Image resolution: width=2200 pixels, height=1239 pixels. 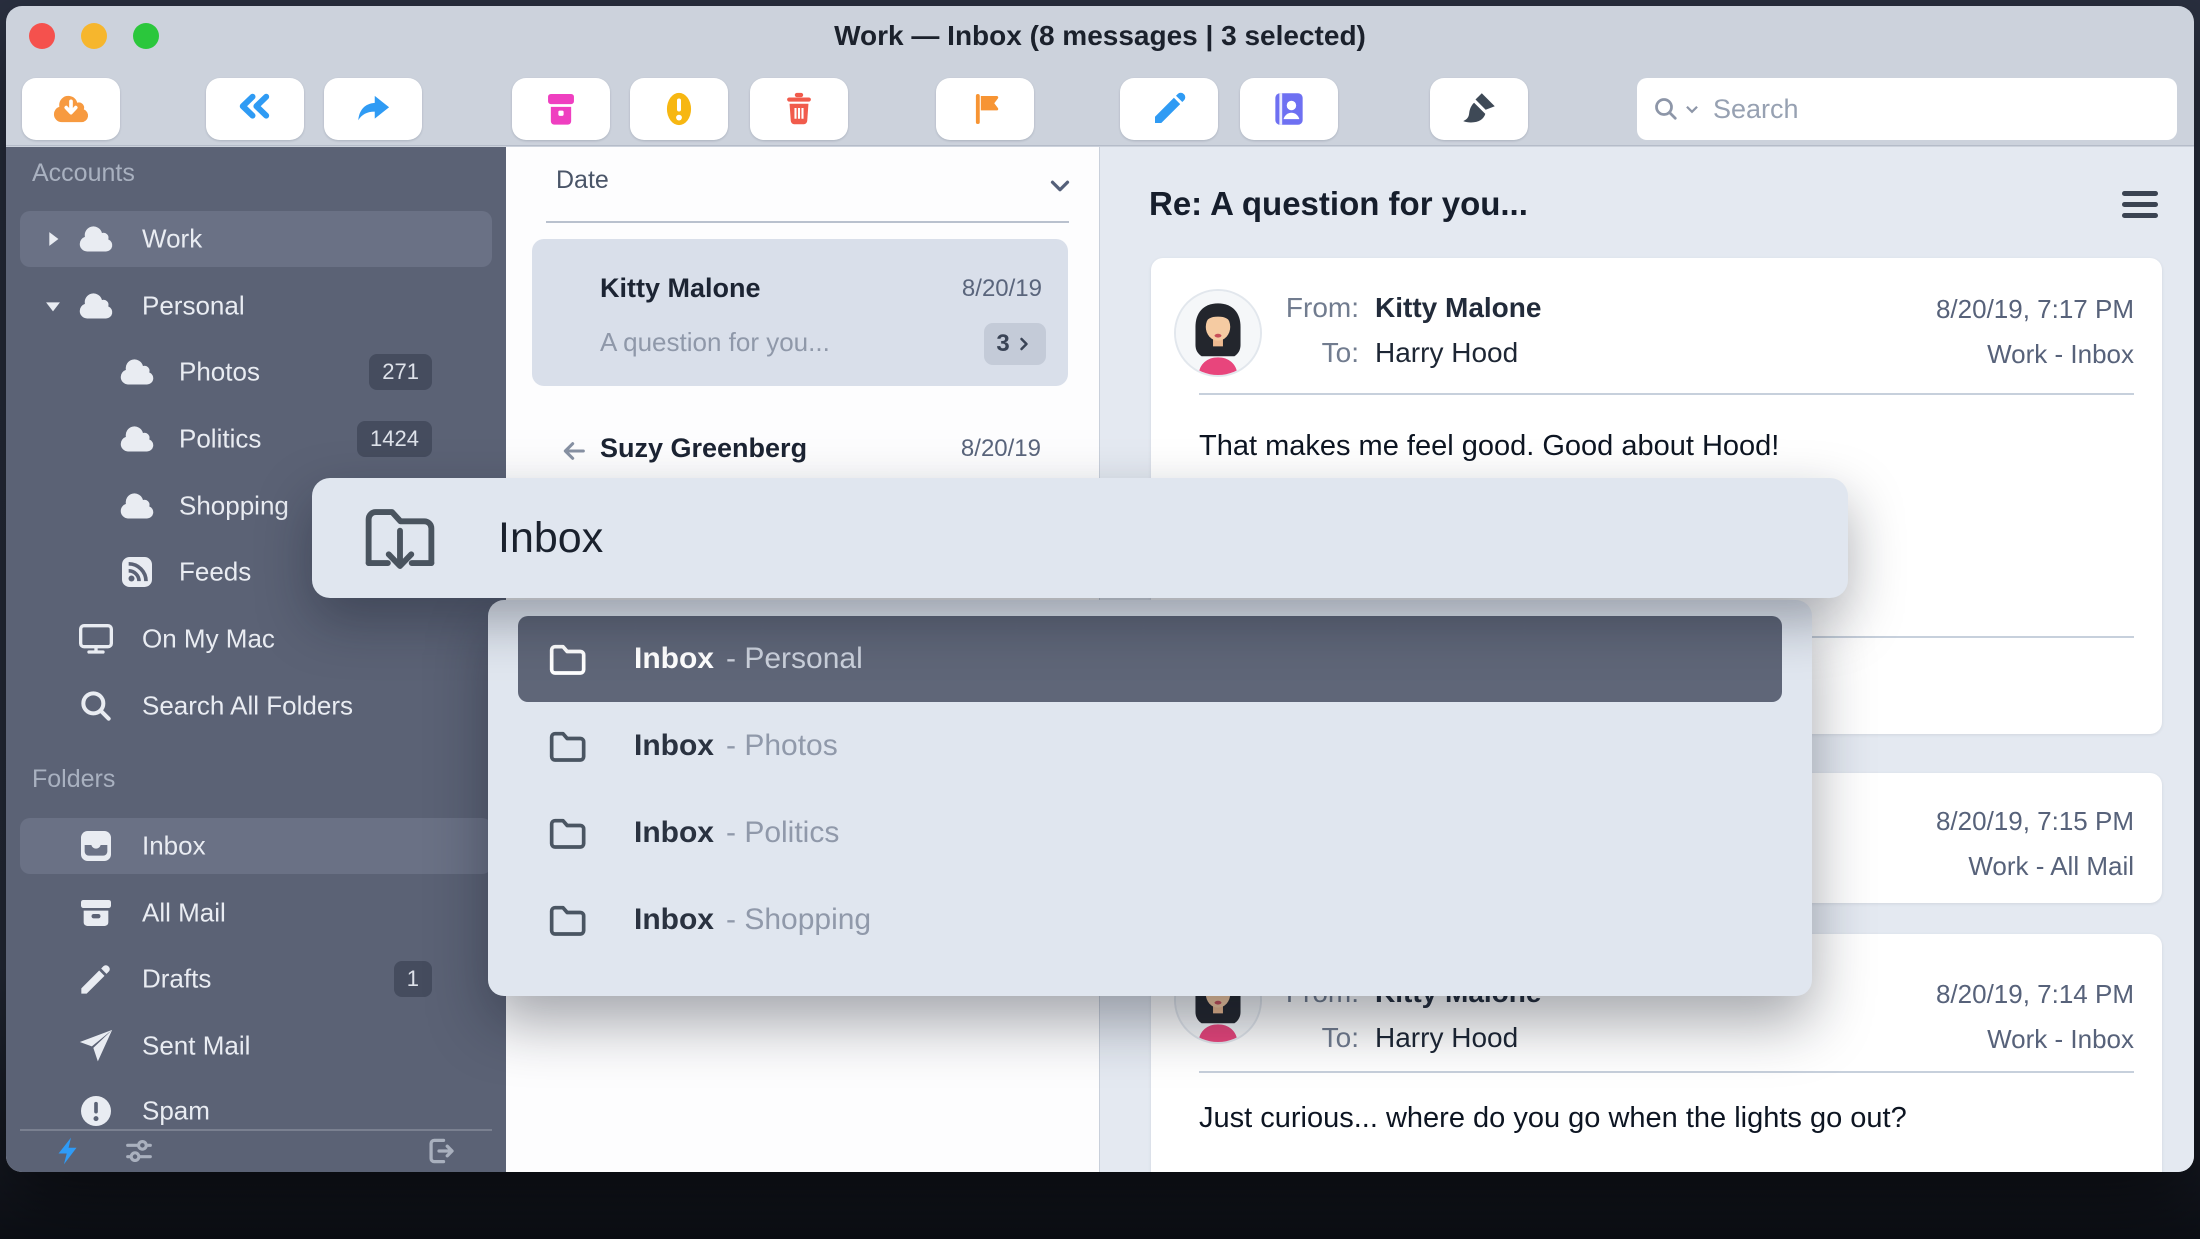 What do you see at coordinates (1150, 920) in the screenshot?
I see `folder-result: Inbox - Shopping` at bounding box center [1150, 920].